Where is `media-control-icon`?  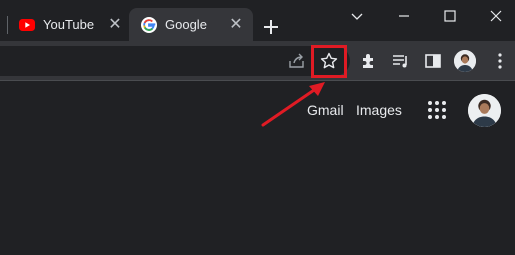 media-control-icon is located at coordinates (401, 61).